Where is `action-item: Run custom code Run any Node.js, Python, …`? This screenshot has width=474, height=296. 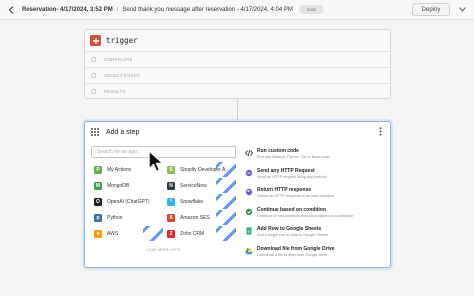 action-item: Run custom code Run any Node.js, Python, … is located at coordinates (315, 158).